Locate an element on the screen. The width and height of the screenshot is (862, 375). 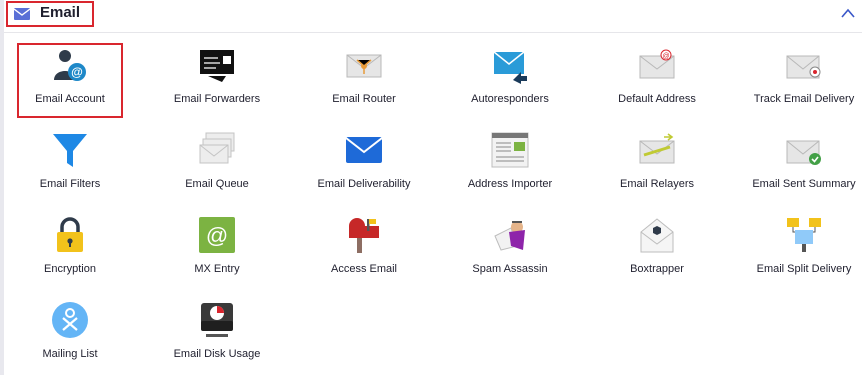
item-label: Autoresponders is located at coordinates (510, 99).